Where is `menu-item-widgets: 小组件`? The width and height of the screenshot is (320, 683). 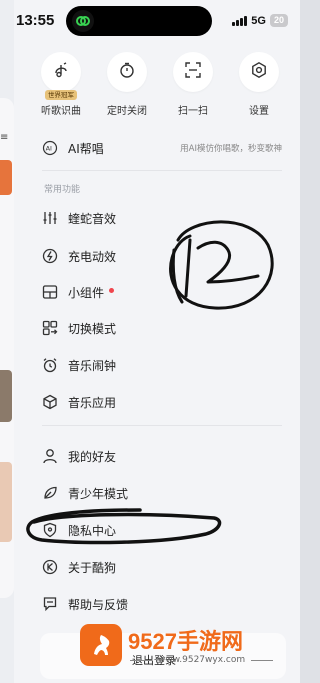 menu-item-widgets: 小组件 is located at coordinates (157, 292).